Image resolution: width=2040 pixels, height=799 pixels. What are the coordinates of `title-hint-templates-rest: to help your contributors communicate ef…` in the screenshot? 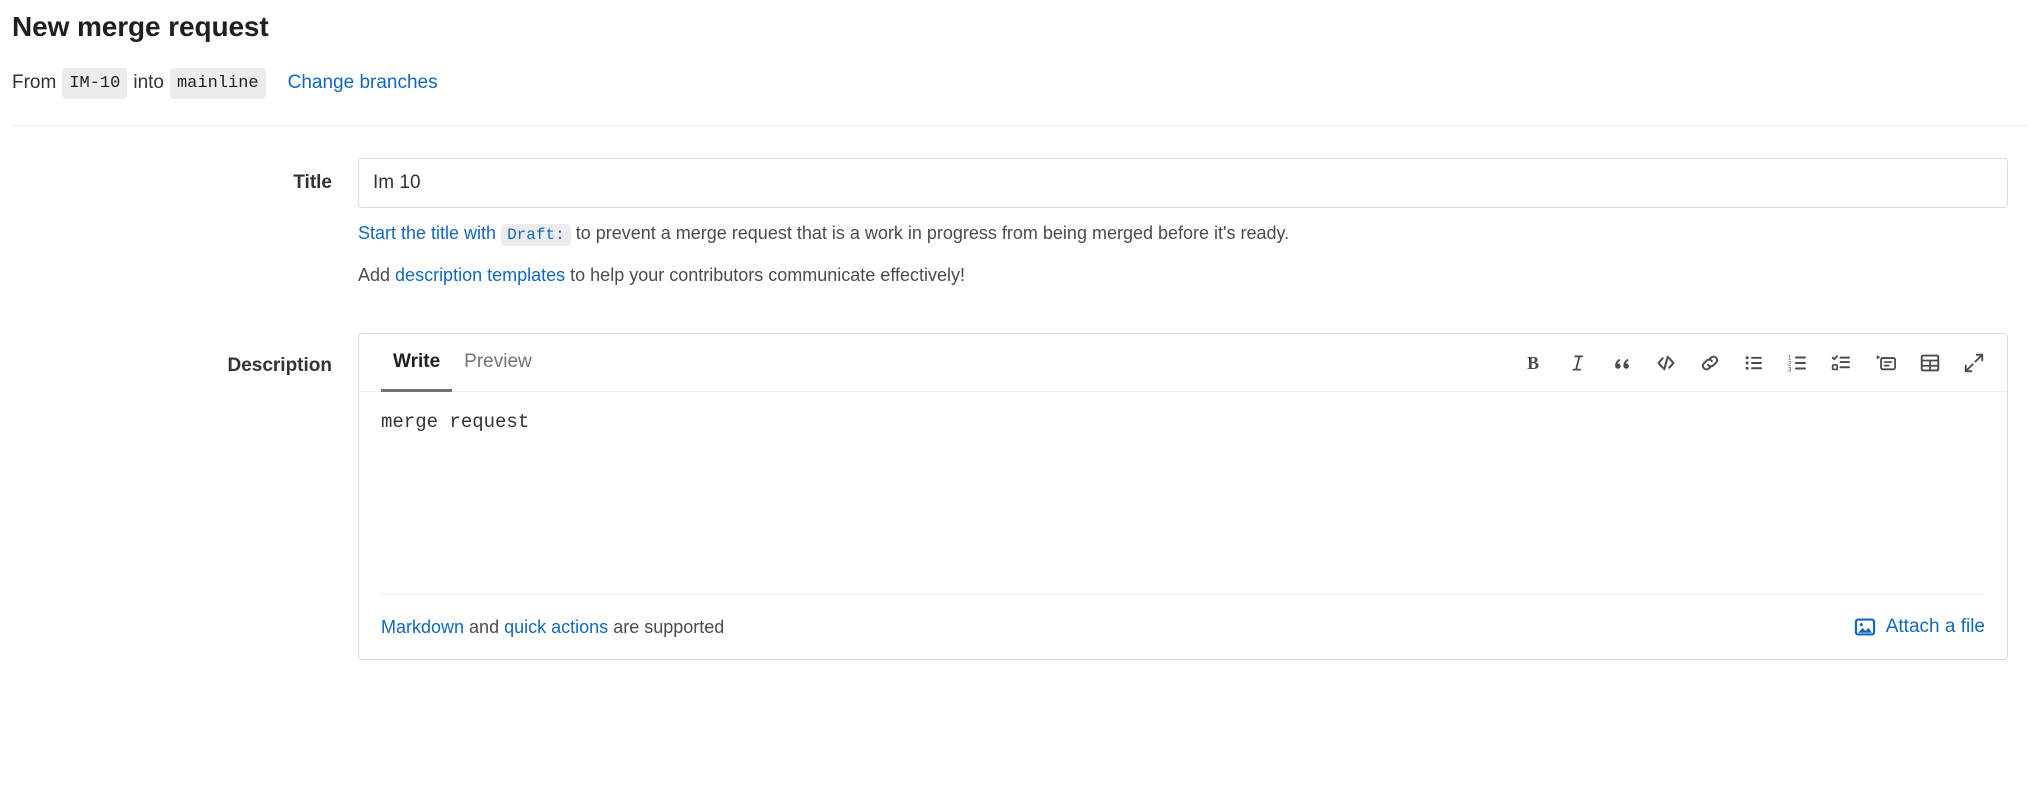 It's located at (768, 274).